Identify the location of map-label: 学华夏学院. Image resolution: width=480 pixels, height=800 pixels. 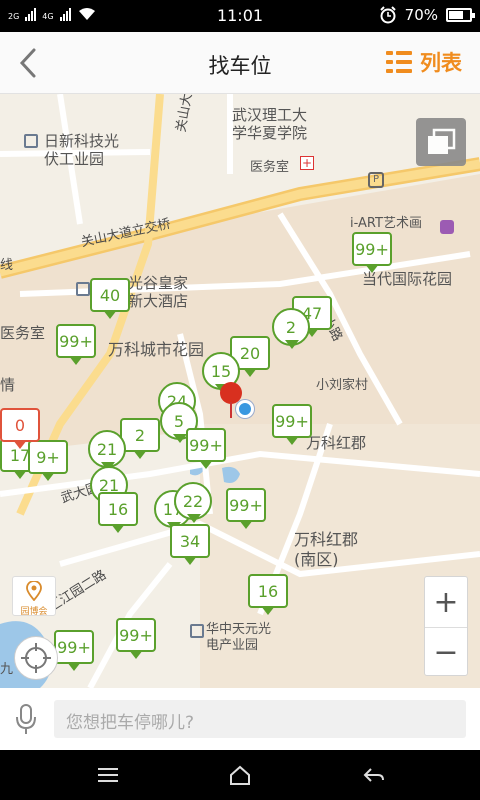
(270, 133).